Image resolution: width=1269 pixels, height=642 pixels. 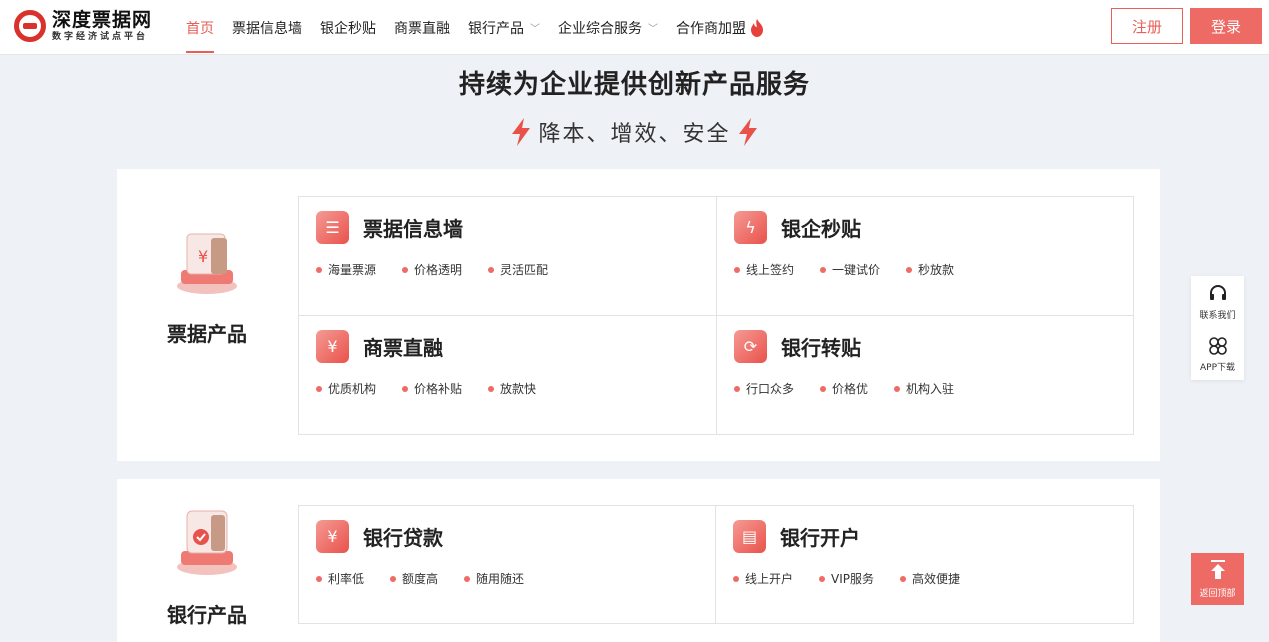 I want to click on logo-icon, so click(x=30, y=26).